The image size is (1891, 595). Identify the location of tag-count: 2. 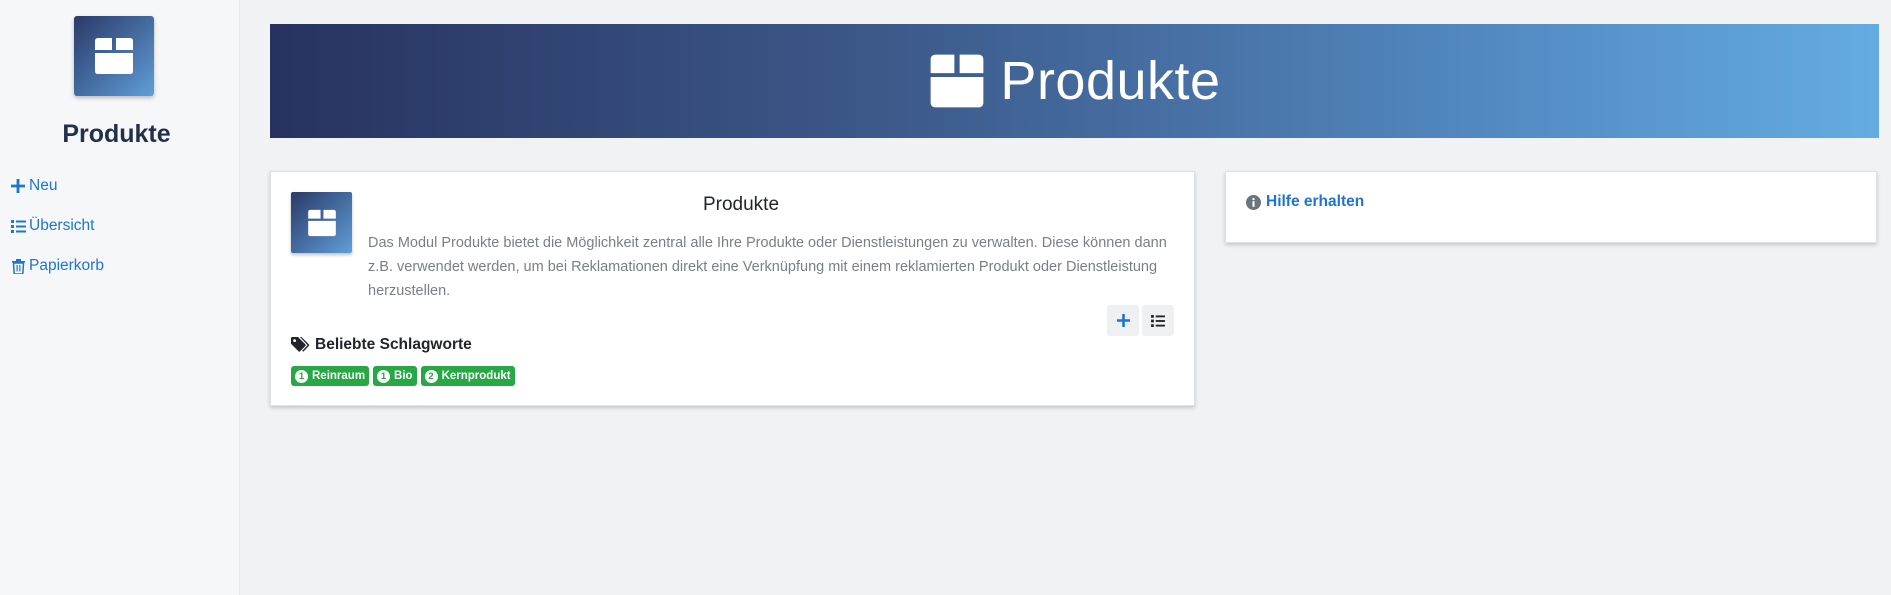
(431, 376).